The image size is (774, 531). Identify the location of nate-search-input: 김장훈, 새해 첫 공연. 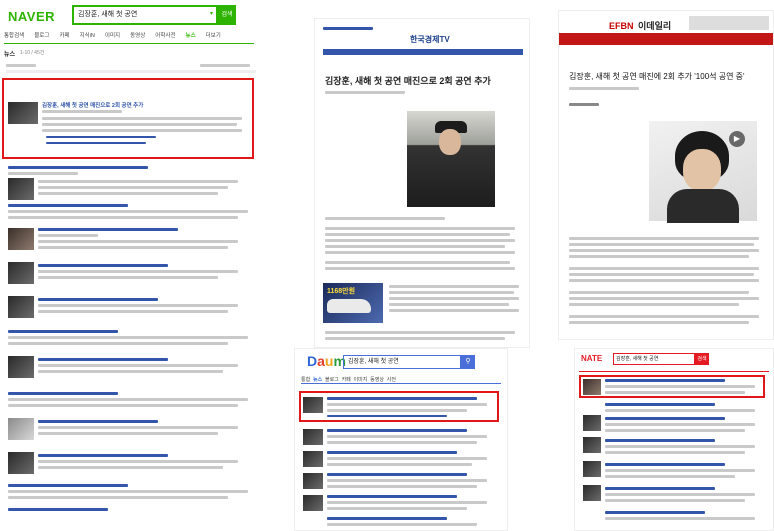
(654, 359).